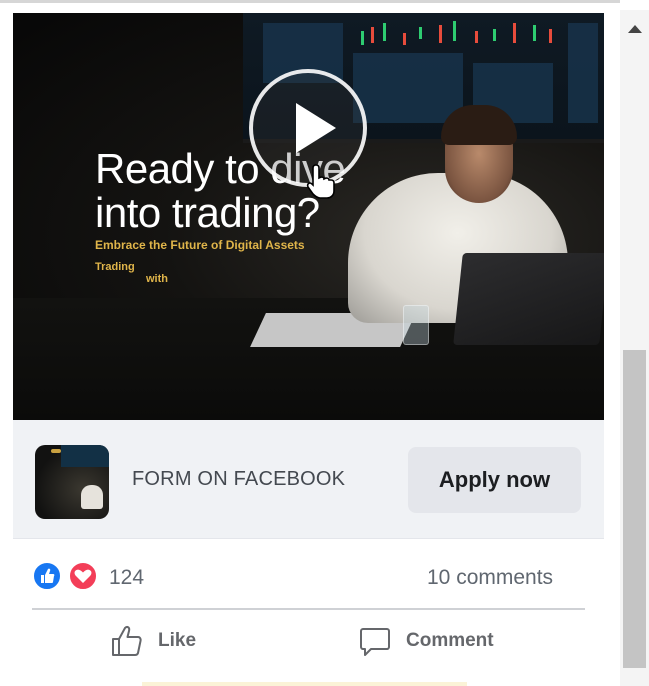 The width and height of the screenshot is (649, 686). I want to click on thumbs-up-reaction-icon, so click(47, 576).